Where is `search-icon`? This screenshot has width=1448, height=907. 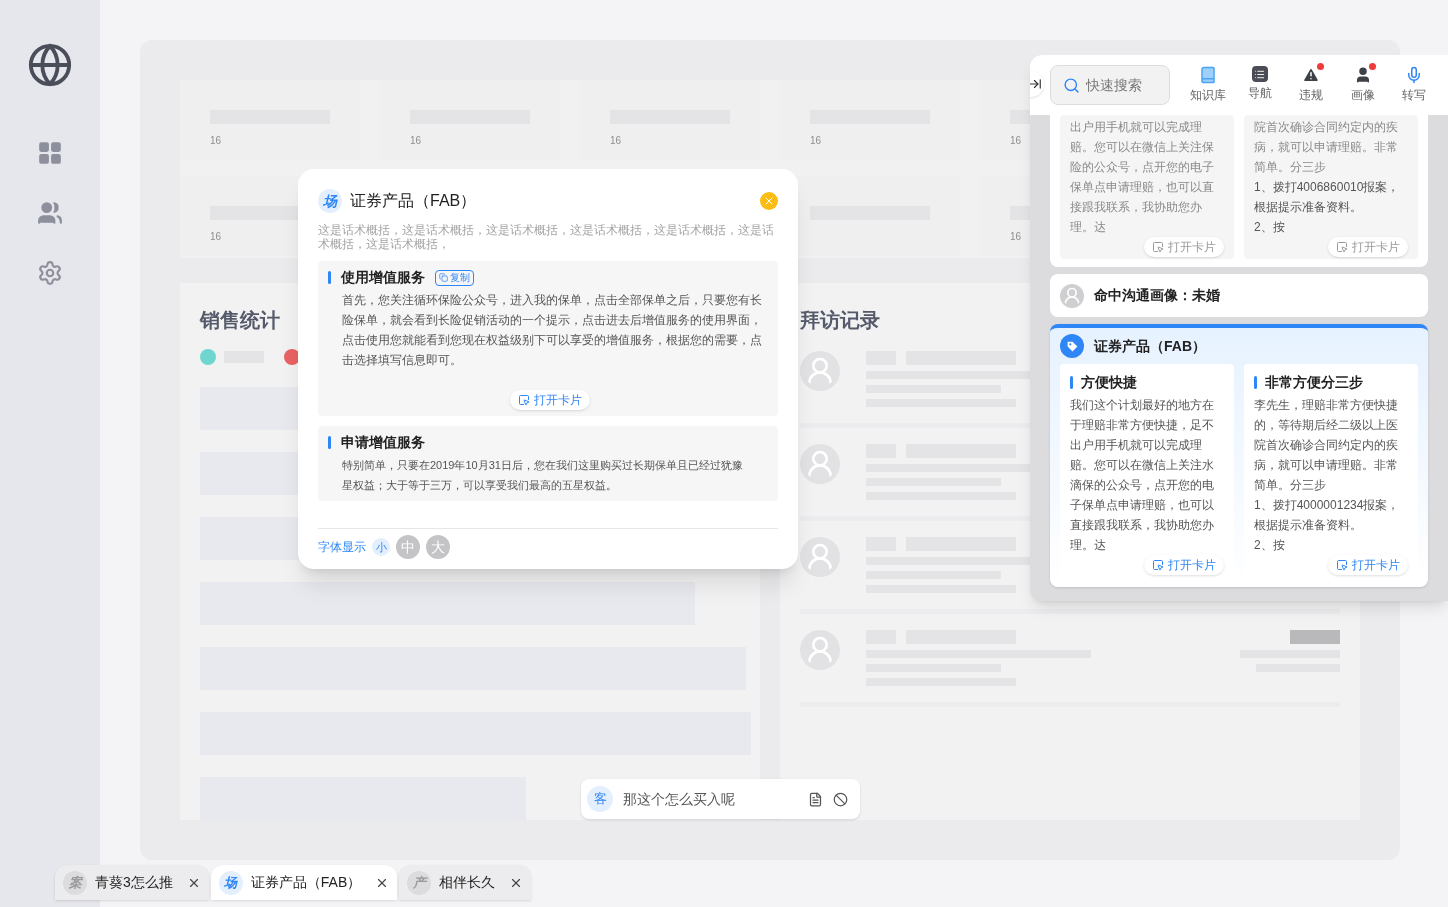 search-icon is located at coordinates (1071, 85).